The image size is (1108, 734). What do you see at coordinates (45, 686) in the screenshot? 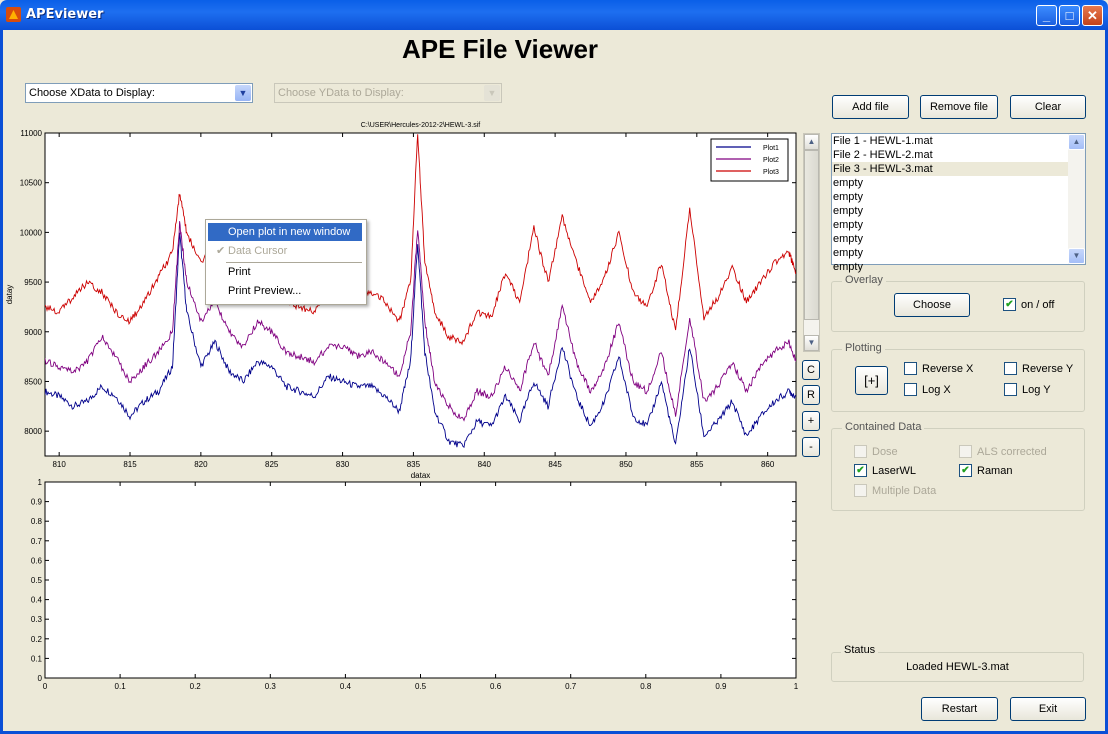
I see `x-tick-label: 0` at bounding box center [45, 686].